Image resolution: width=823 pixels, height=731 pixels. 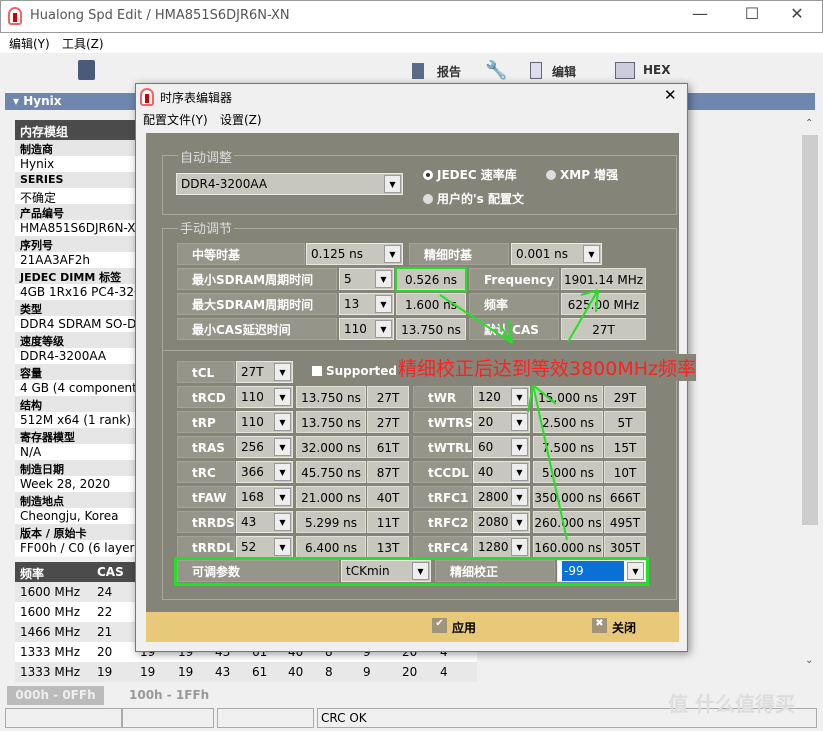 What do you see at coordinates (431, 279) in the screenshot?
I see `highlight-tckmin` at bounding box center [431, 279].